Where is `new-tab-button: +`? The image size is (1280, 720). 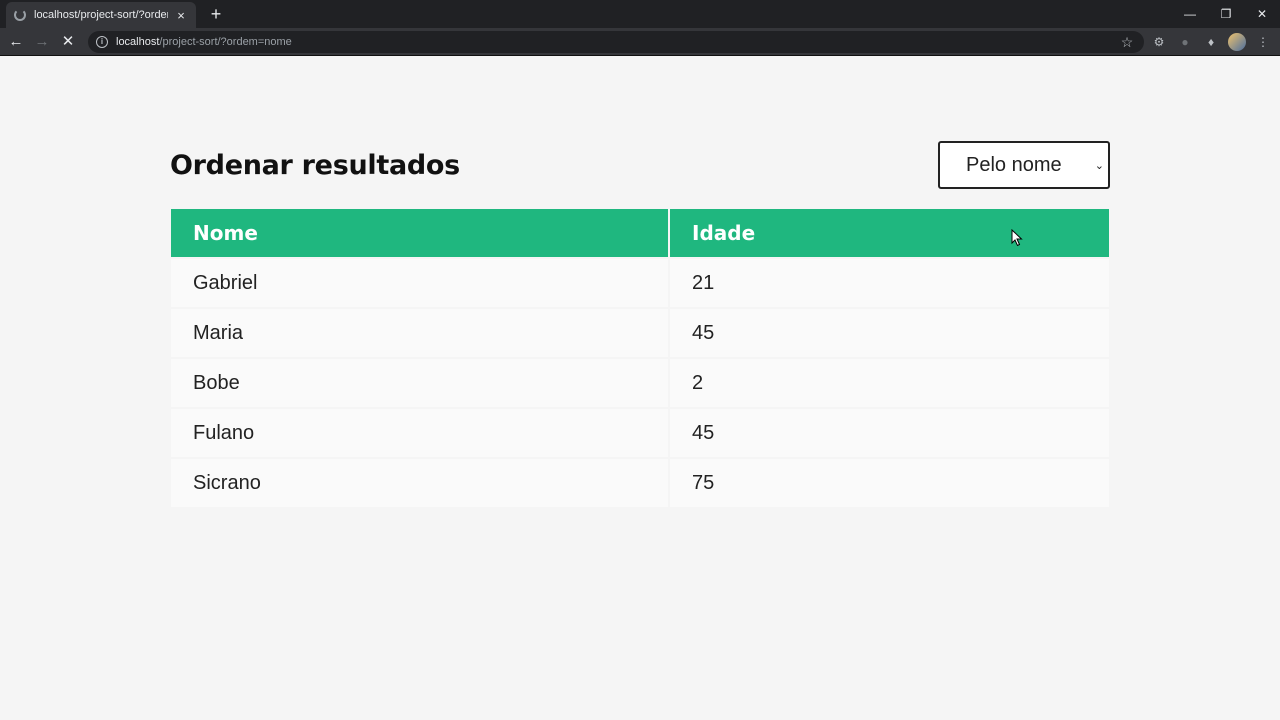 new-tab-button: + is located at coordinates (216, 14).